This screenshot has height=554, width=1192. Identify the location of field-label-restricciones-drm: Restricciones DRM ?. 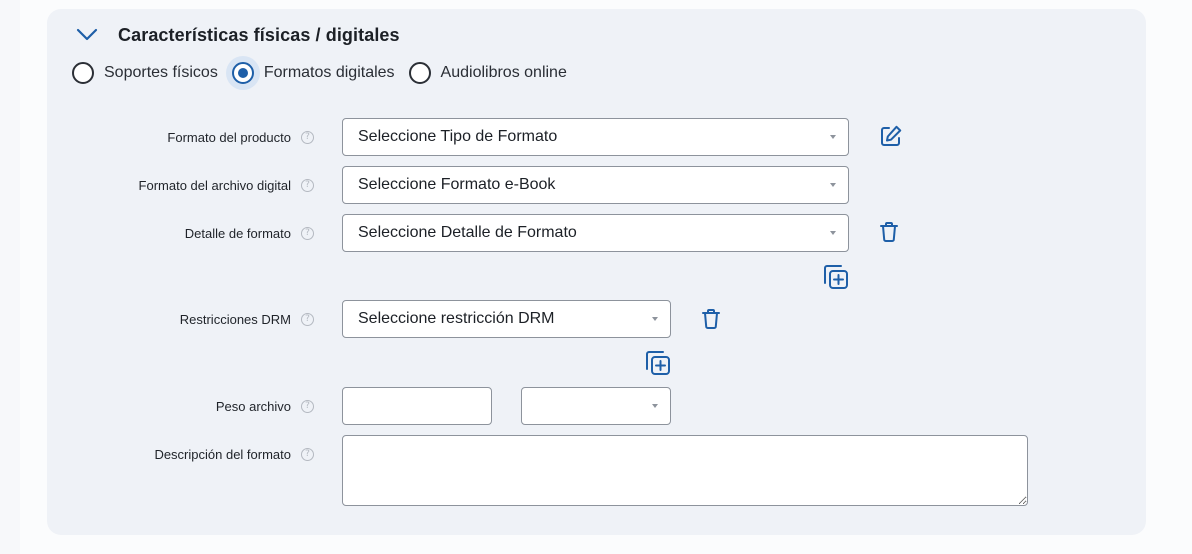
(187, 319).